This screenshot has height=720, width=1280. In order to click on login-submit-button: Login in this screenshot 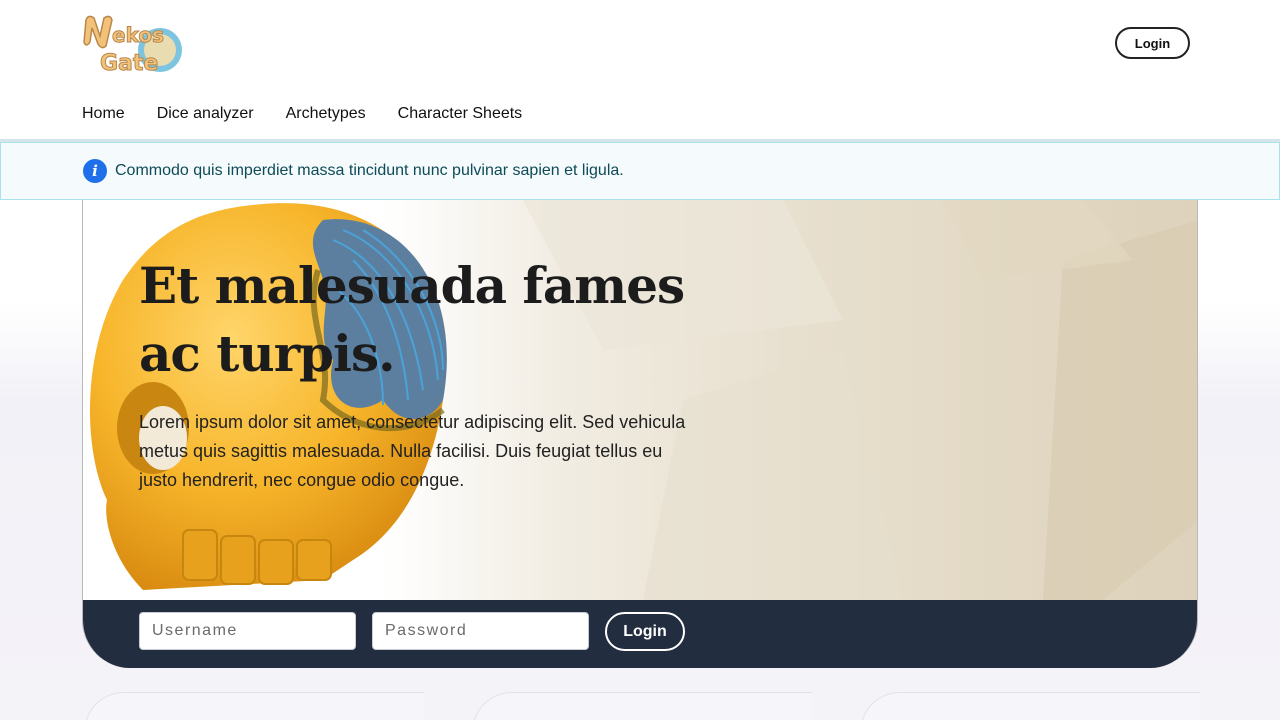, I will do `click(645, 631)`.